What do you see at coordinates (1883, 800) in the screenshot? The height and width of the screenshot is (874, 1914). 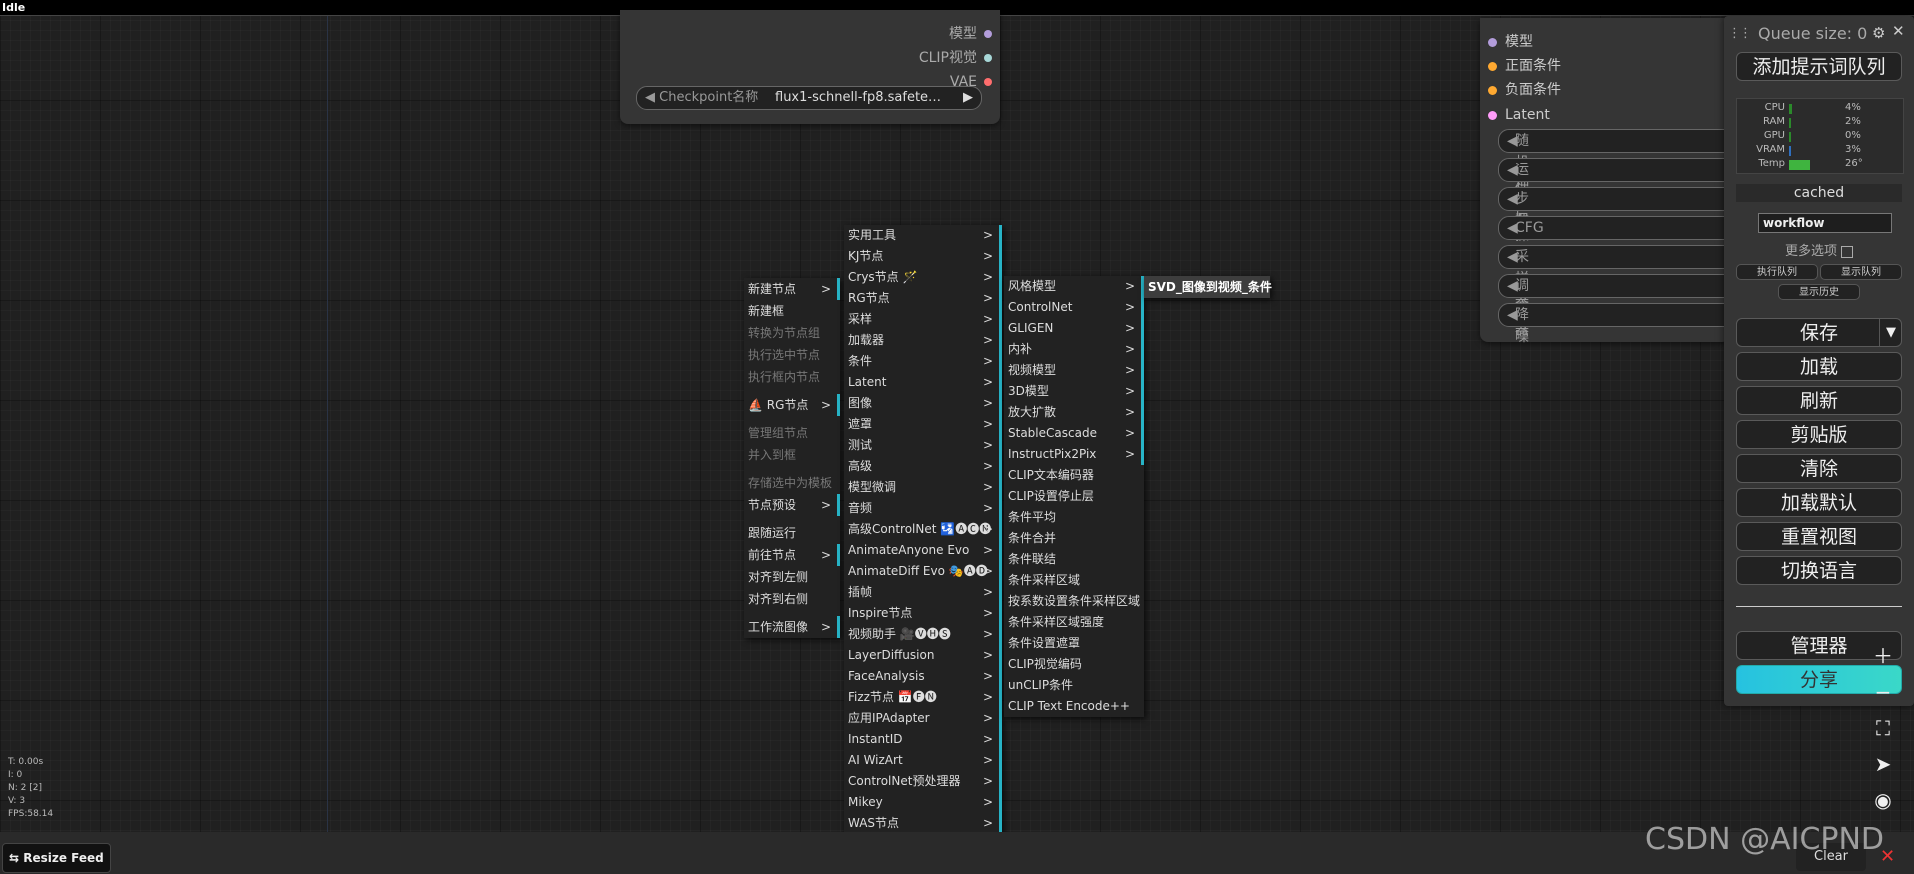 I see `eye-icon: ◉` at bounding box center [1883, 800].